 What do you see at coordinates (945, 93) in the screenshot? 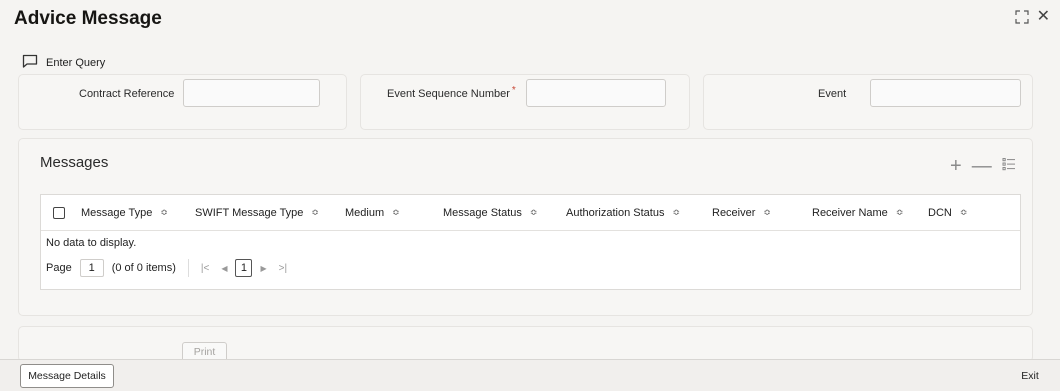
I see `event-input` at bounding box center [945, 93].